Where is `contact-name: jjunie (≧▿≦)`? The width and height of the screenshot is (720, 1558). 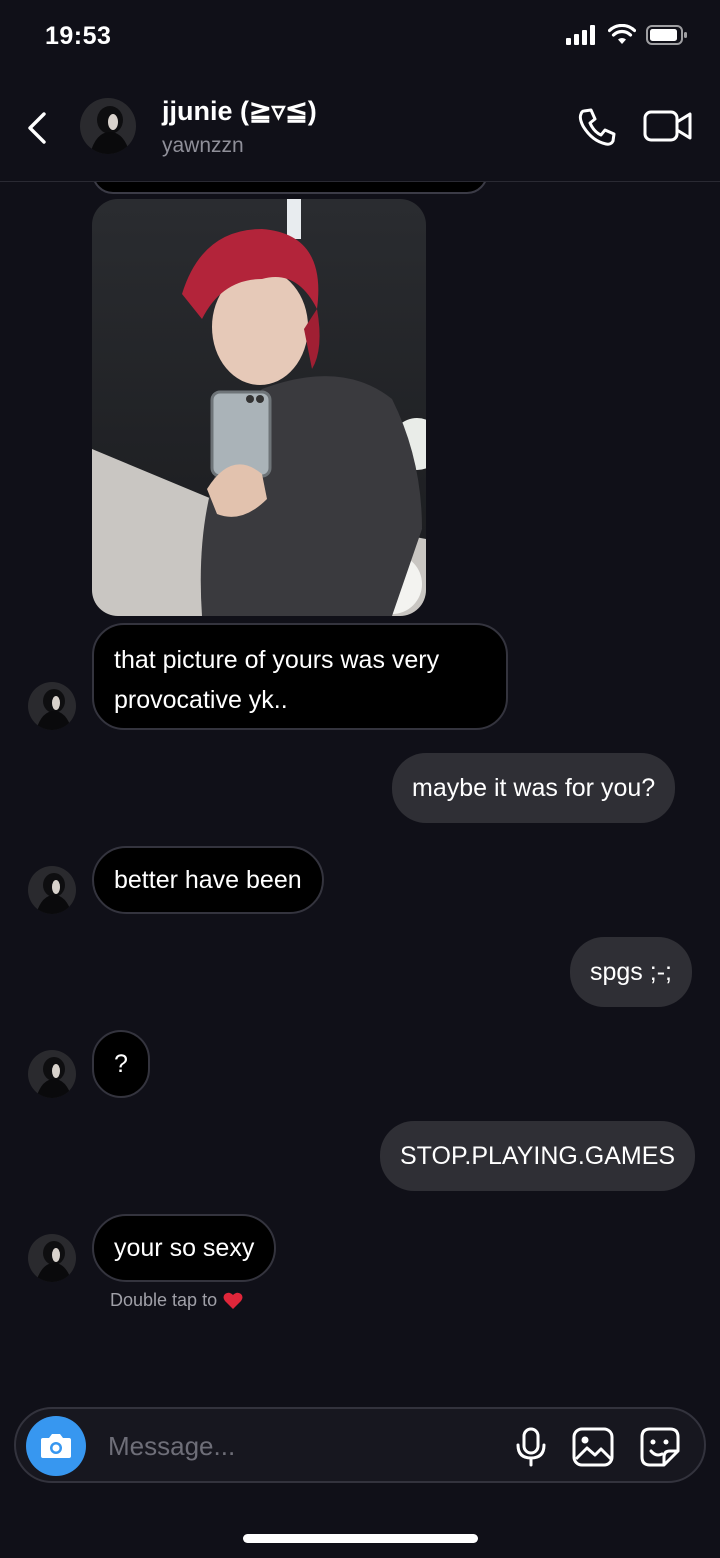
contact-name: jjunie (≧▿≦) is located at coordinates (239, 111).